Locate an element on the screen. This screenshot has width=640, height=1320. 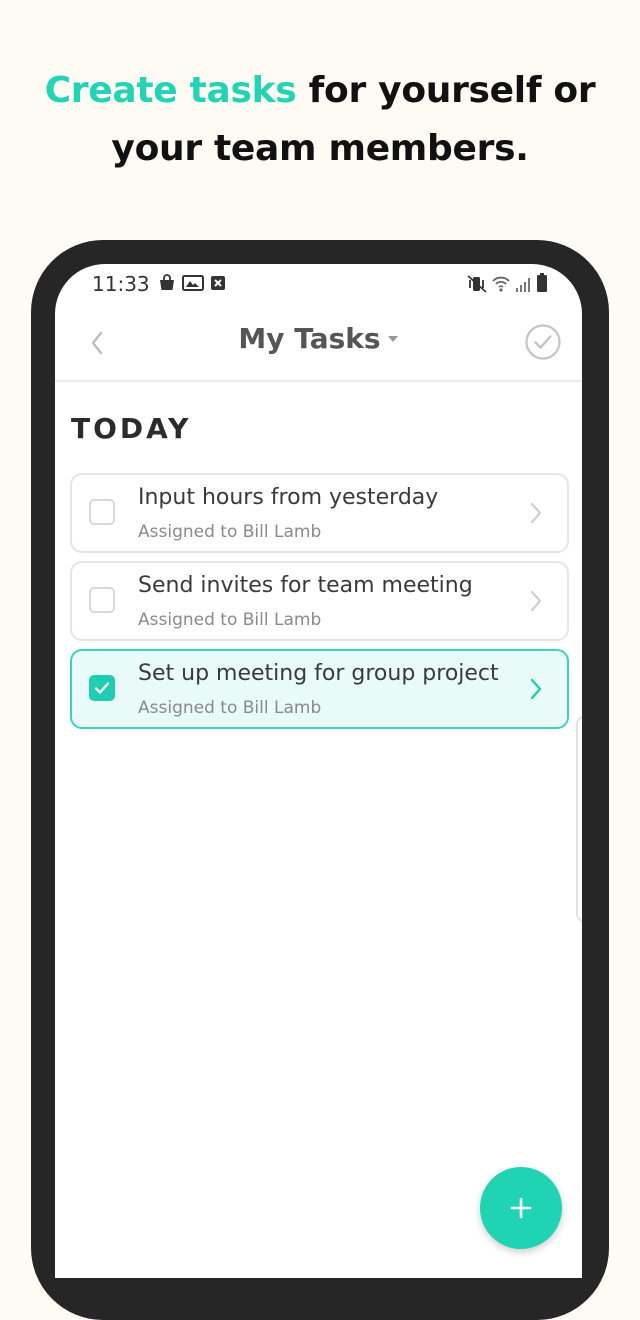
task-title: Send invites for team meeting is located at coordinates (305, 585).